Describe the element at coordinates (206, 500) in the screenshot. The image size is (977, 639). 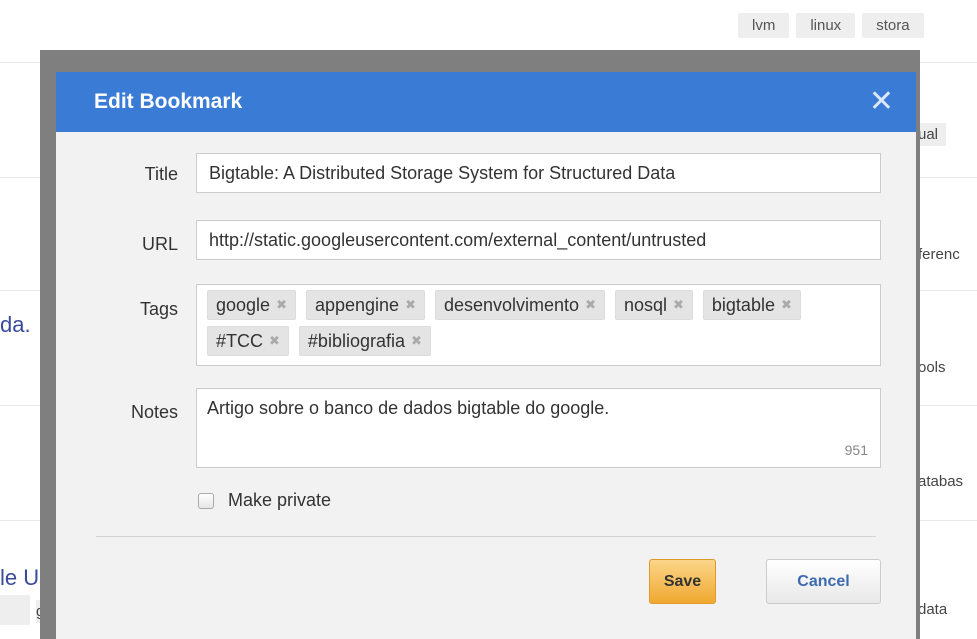
I see `make-private-checkbox` at that location.